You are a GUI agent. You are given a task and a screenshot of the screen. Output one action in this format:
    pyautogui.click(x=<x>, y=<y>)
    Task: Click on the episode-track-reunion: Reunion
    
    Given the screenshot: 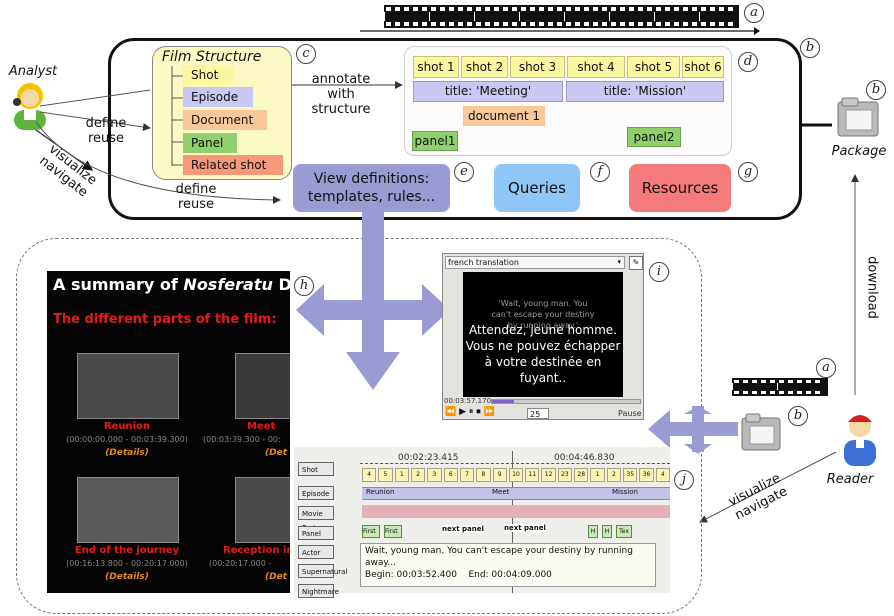 What is the action you would take?
    pyautogui.click(x=380, y=492)
    